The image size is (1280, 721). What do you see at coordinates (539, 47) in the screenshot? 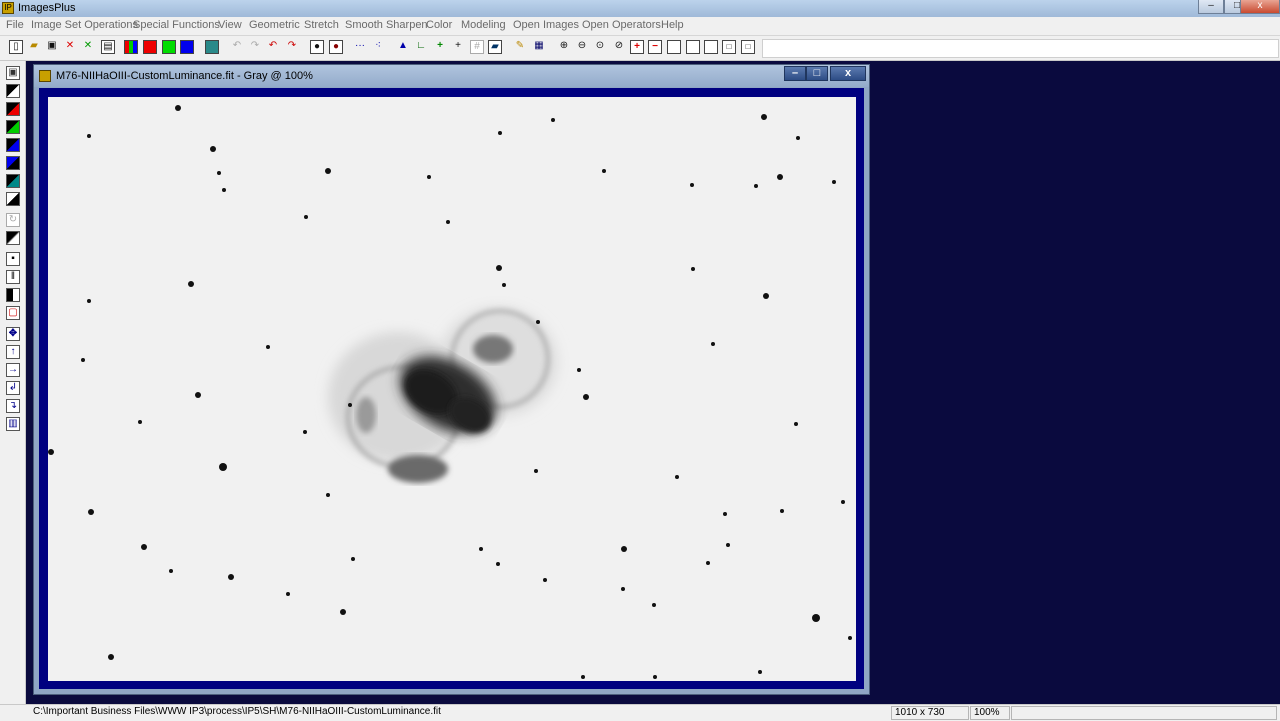
I see `table-grid-icon: ▦` at bounding box center [539, 47].